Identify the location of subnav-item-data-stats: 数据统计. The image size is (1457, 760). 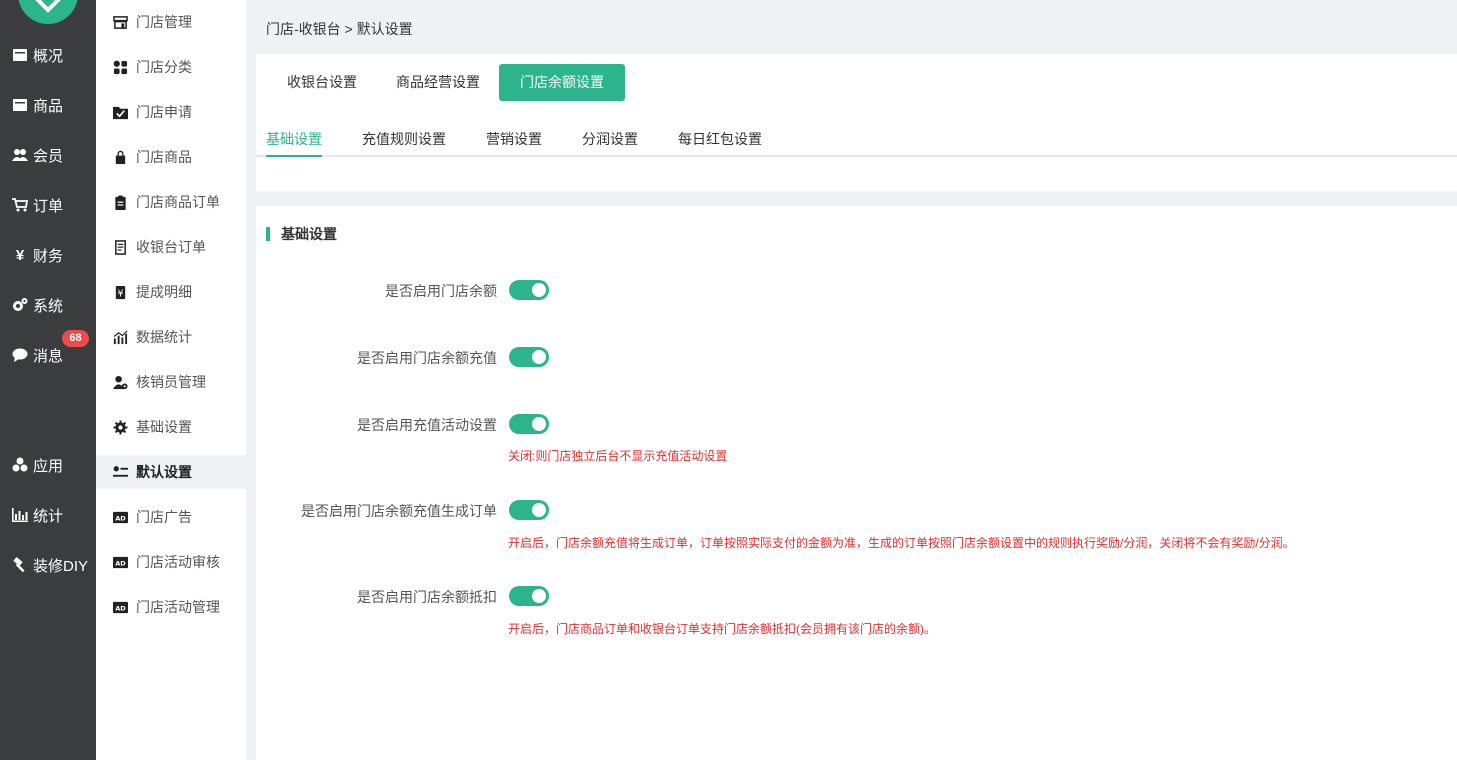
(171, 337).